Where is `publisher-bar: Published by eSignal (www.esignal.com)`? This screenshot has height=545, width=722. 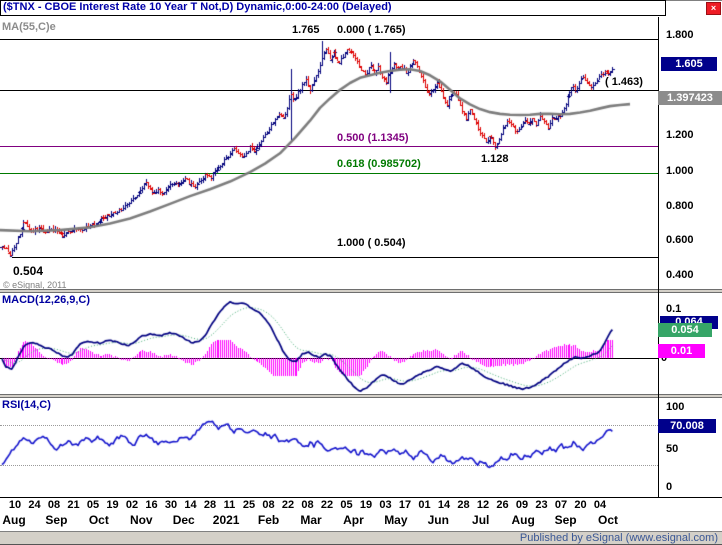 publisher-bar: Published by eSignal (www.esignal.com) is located at coordinates (361, 538).